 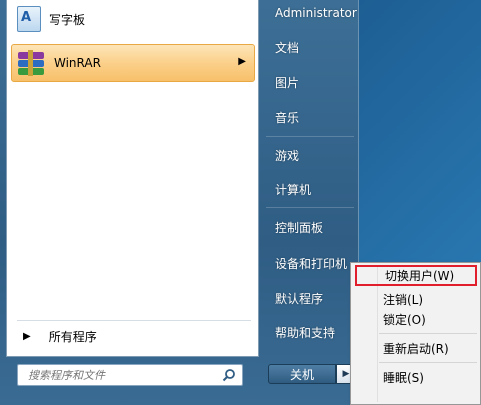 What do you see at coordinates (310, 47) in the screenshot?
I see `right-item-documents: 文档` at bounding box center [310, 47].